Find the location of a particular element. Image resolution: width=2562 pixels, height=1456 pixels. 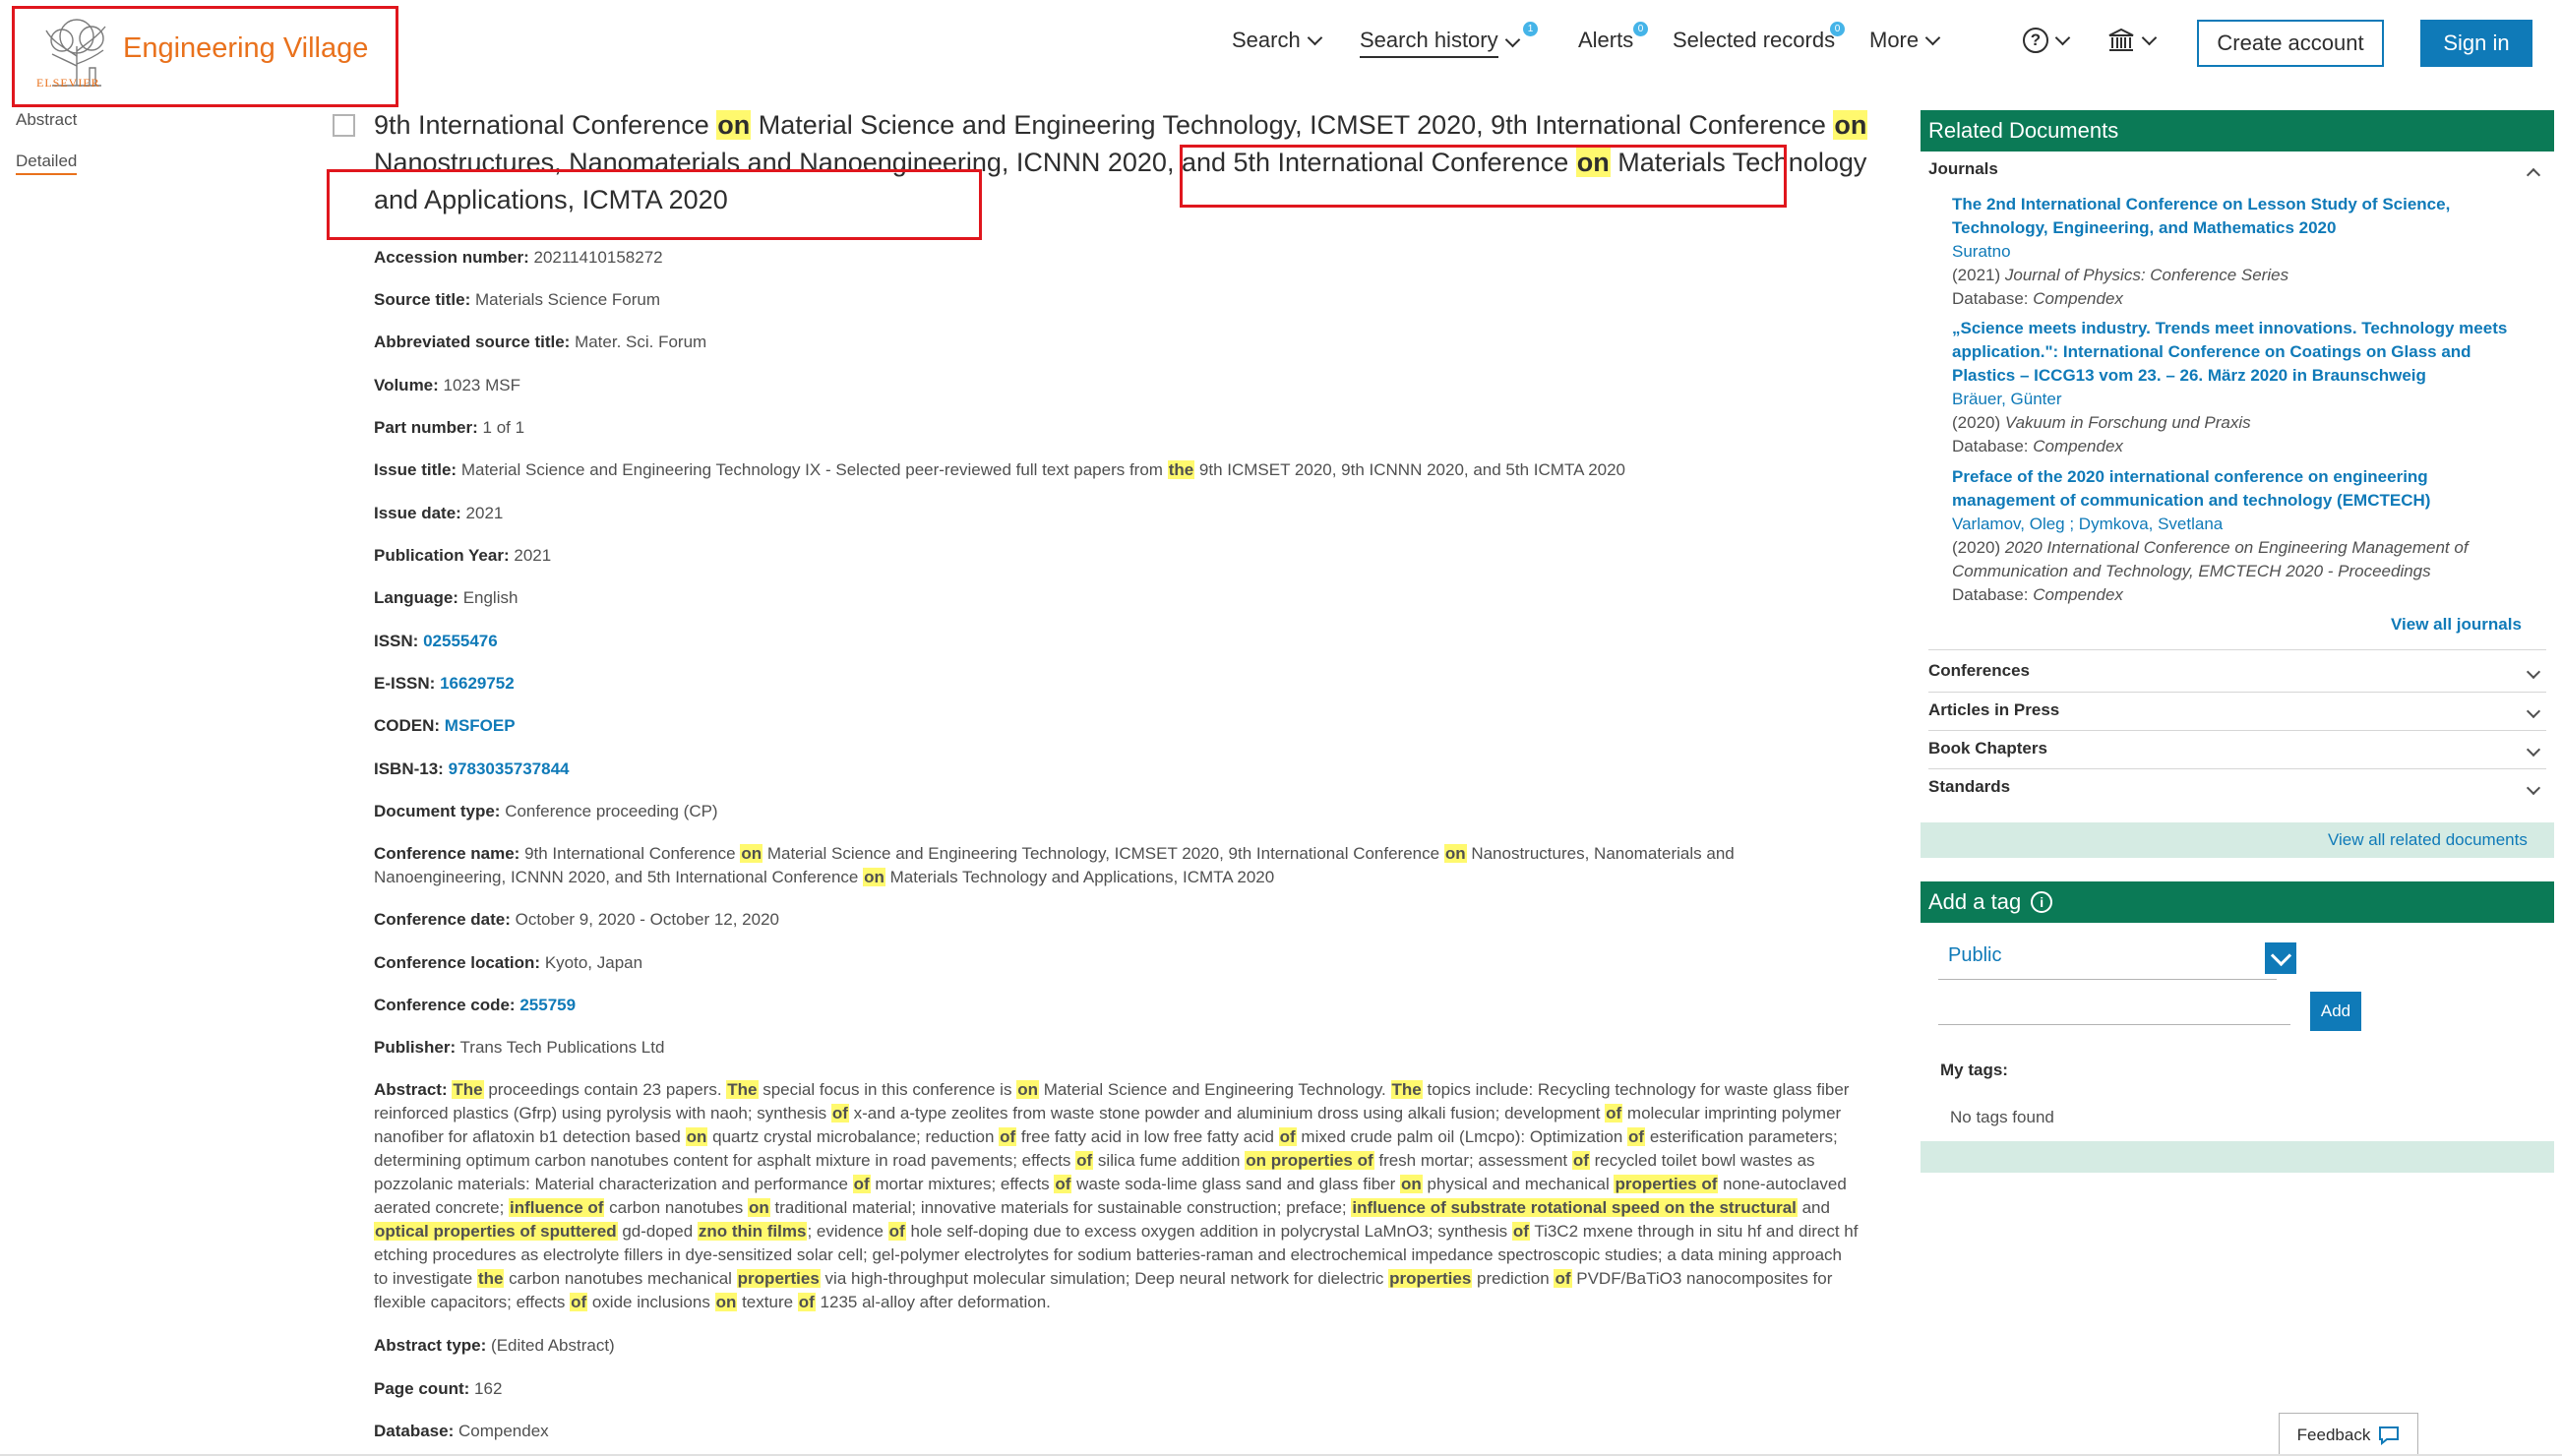

section-book-chapters-toggle: Book Chapters is located at coordinates (2237, 748).